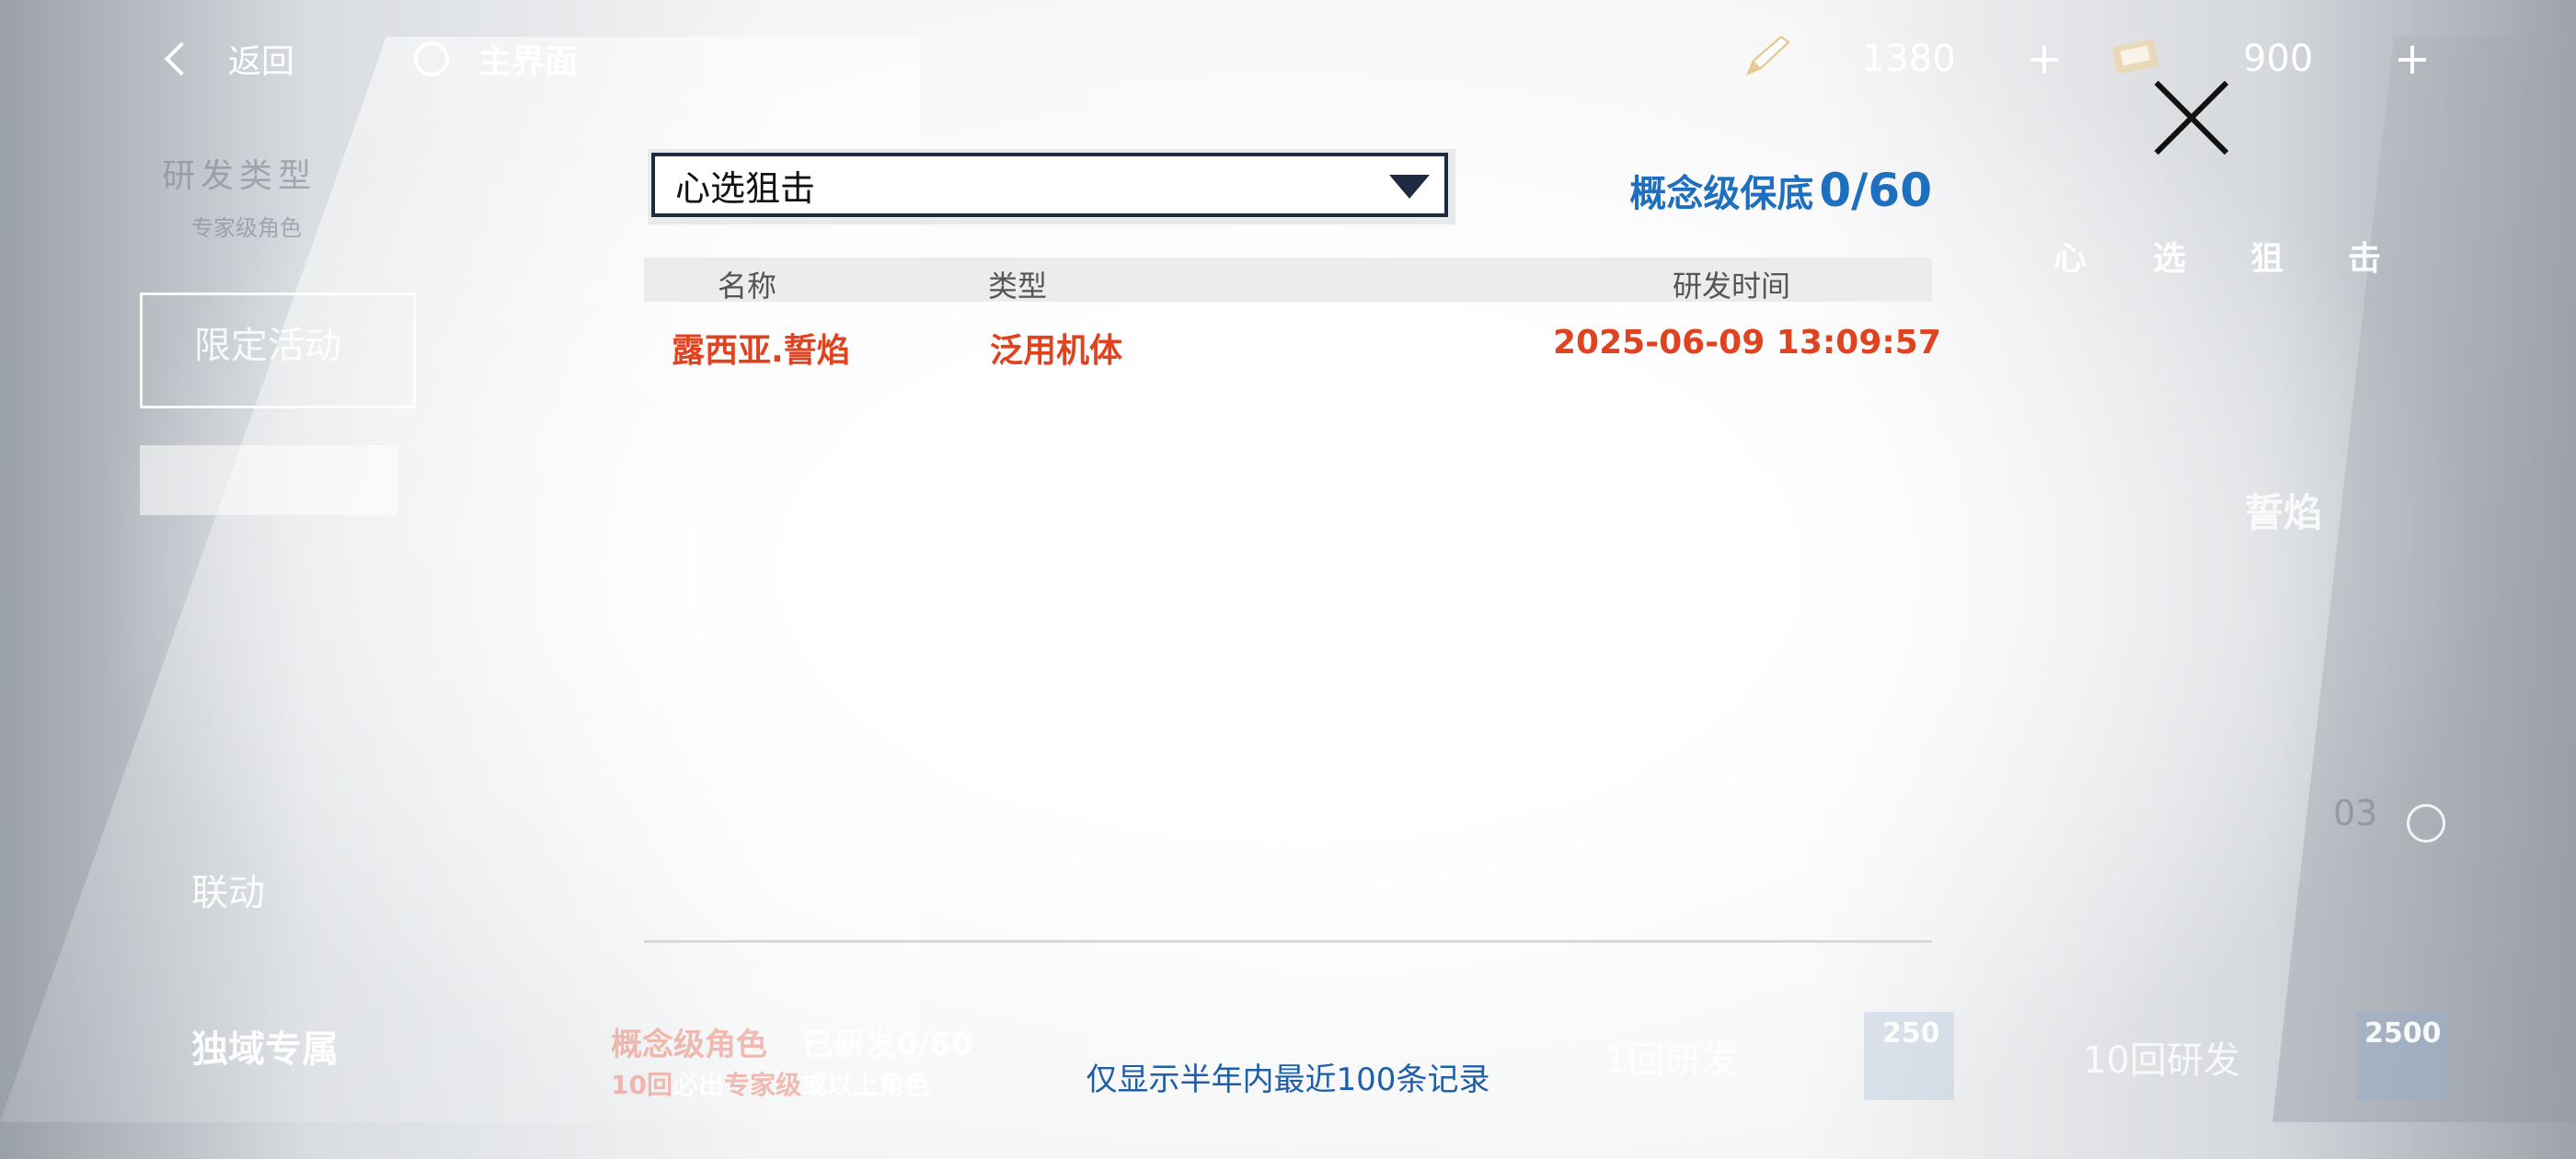 Image resolution: width=2576 pixels, height=1159 pixels. Describe the element at coordinates (261, 62) in the screenshot. I see `back-label: 返回` at that location.